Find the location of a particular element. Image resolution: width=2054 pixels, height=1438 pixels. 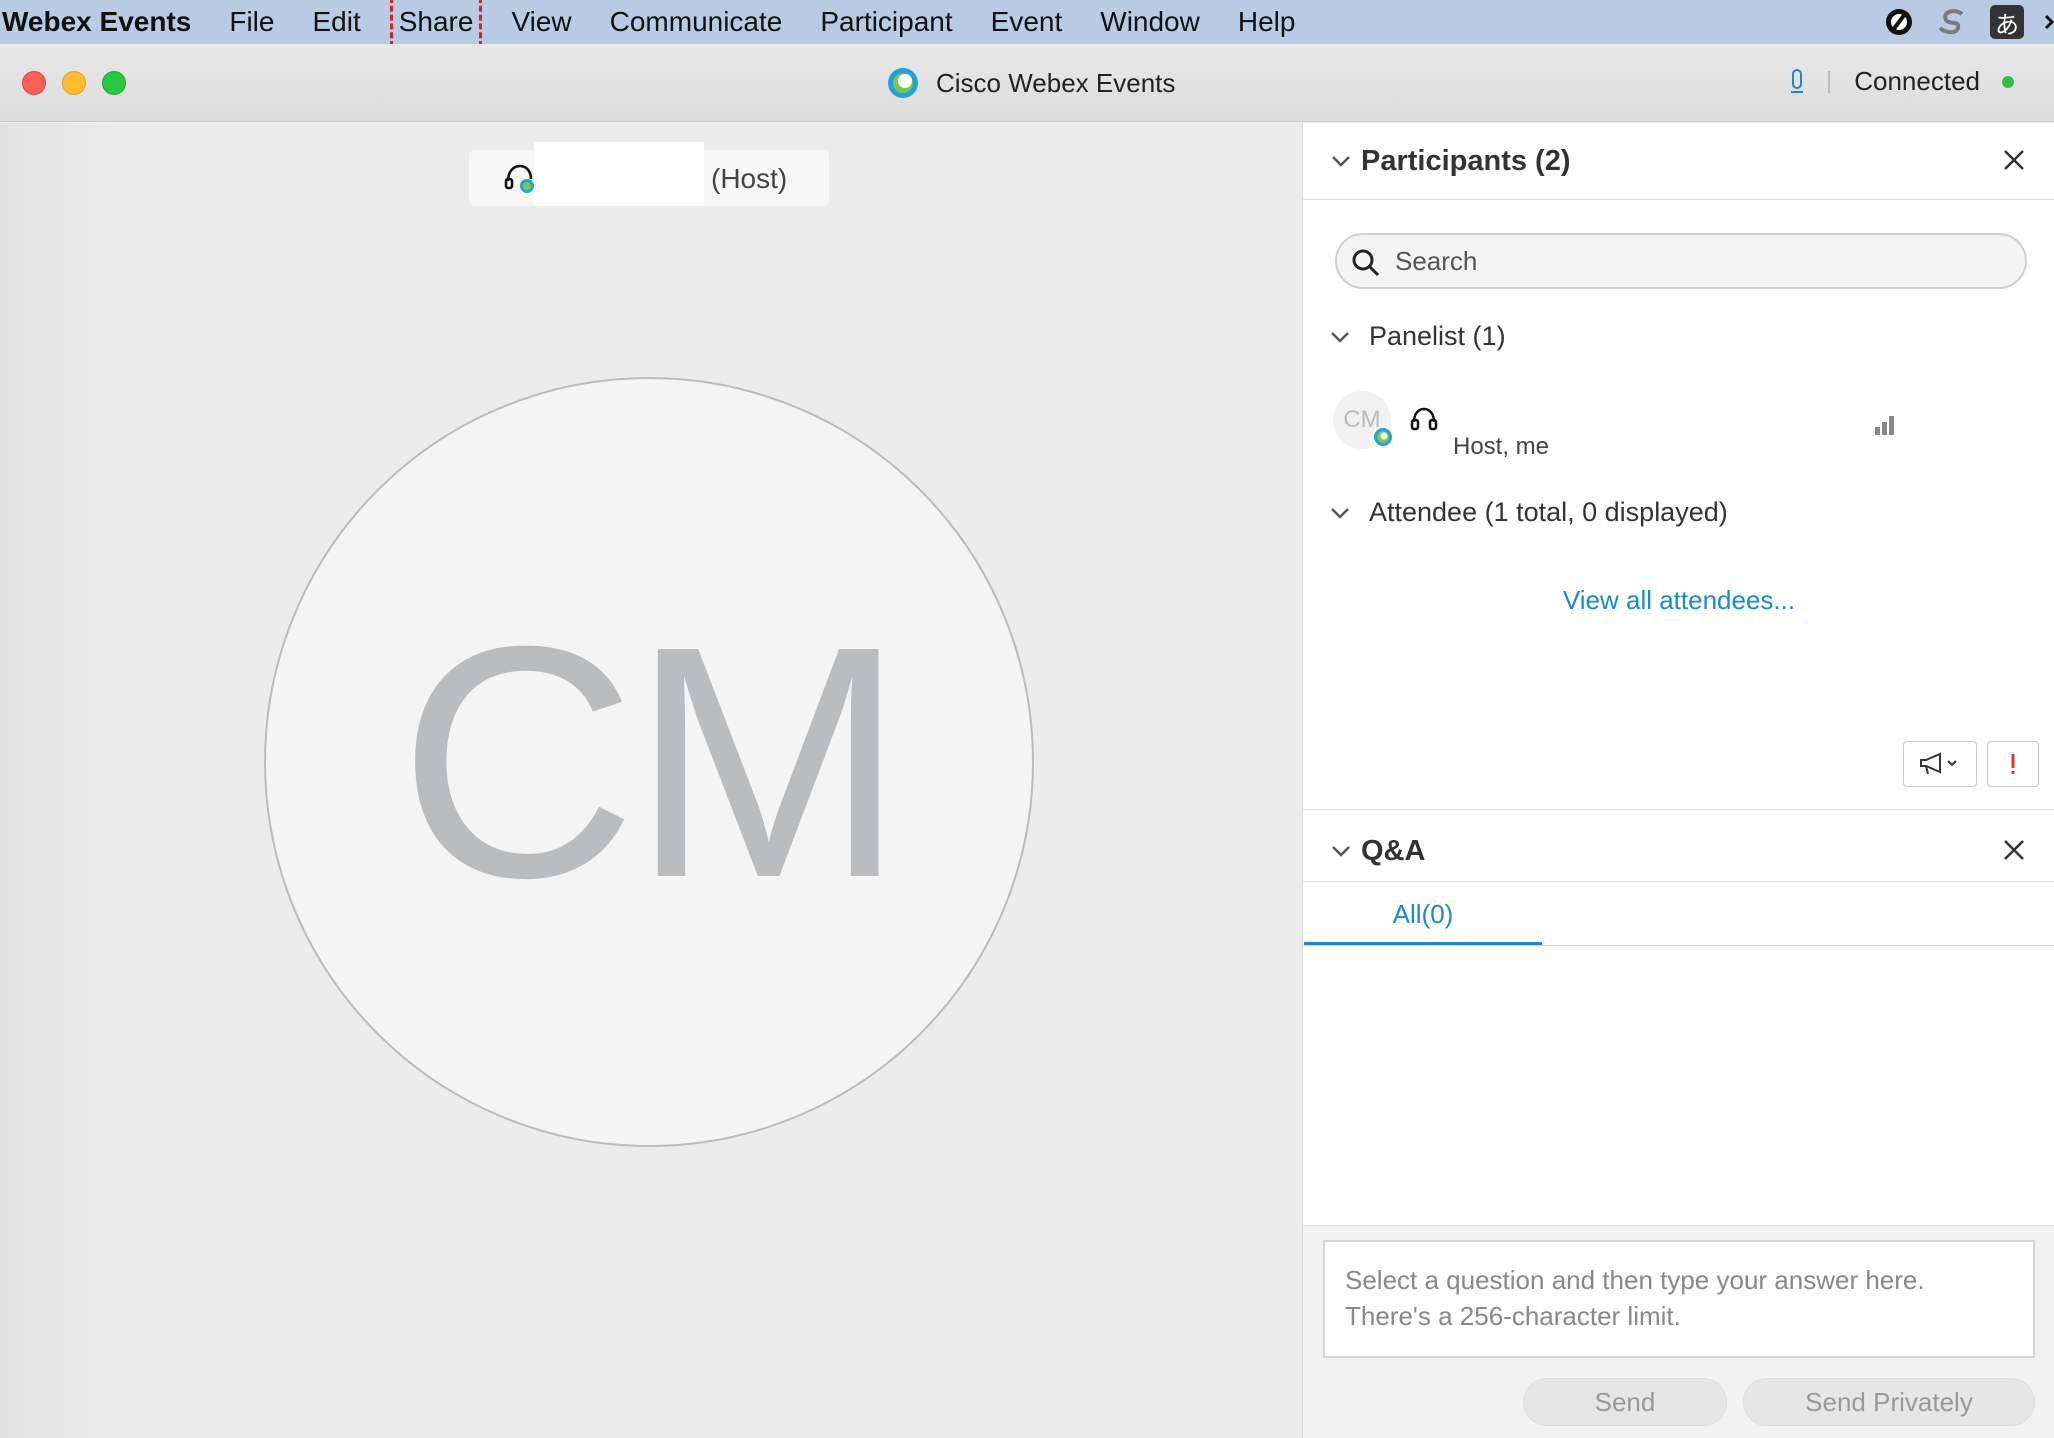

qa-close-icon is located at coordinates (2014, 850).